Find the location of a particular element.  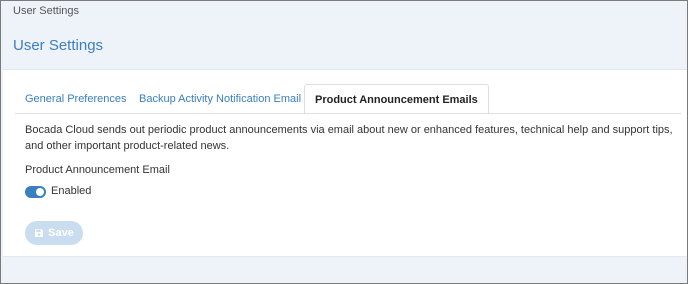

tab-backup-activity-notification-email: Backup Activity Notification Email is located at coordinates (220, 99).